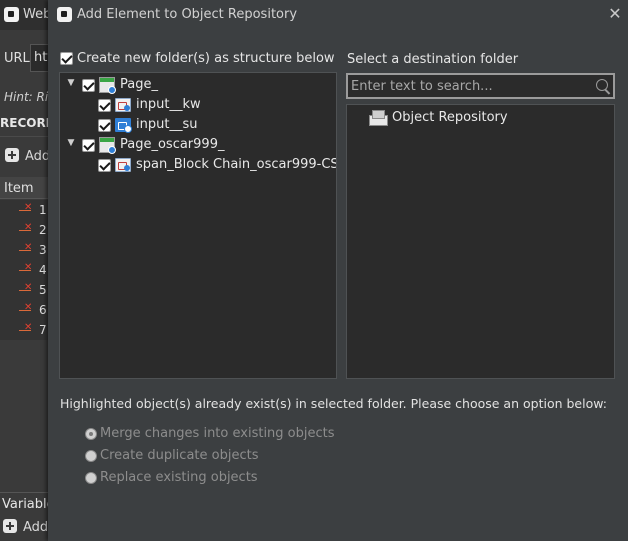  What do you see at coordinates (198, 85) in the screenshot?
I see `tree-node-page: ▼ Page_` at bounding box center [198, 85].